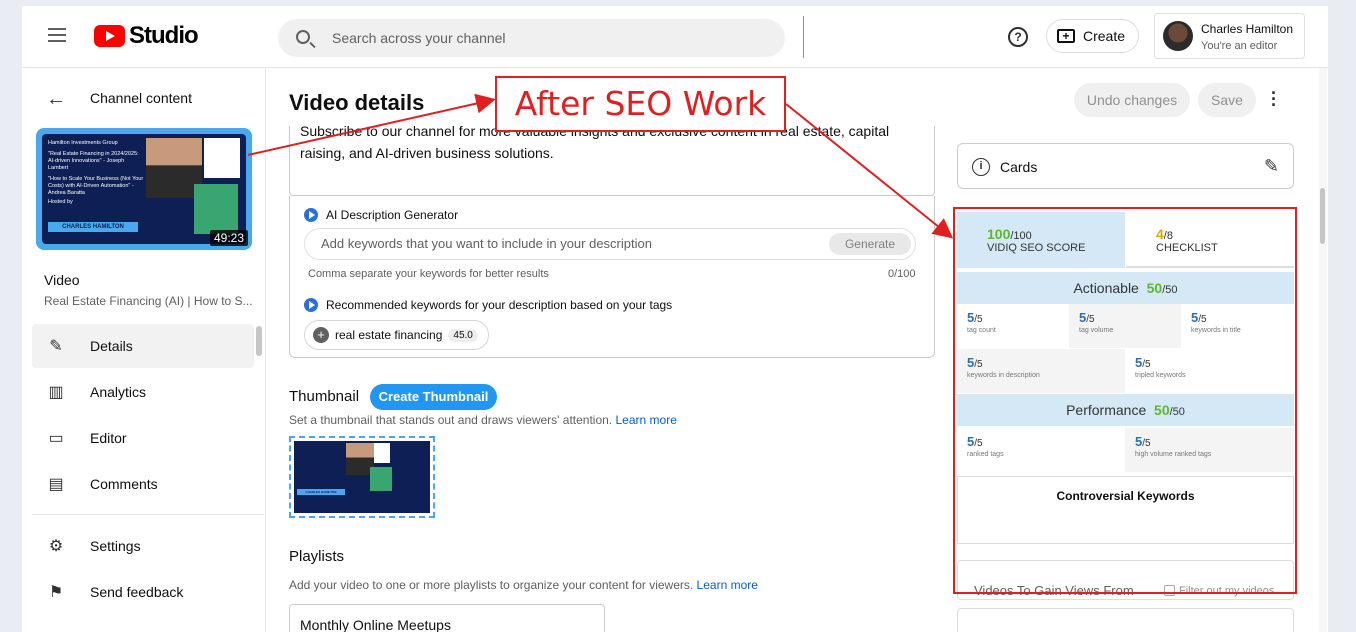 The width and height of the screenshot is (1356, 632). What do you see at coordinates (321, 335) in the screenshot?
I see `add-icon: +` at bounding box center [321, 335].